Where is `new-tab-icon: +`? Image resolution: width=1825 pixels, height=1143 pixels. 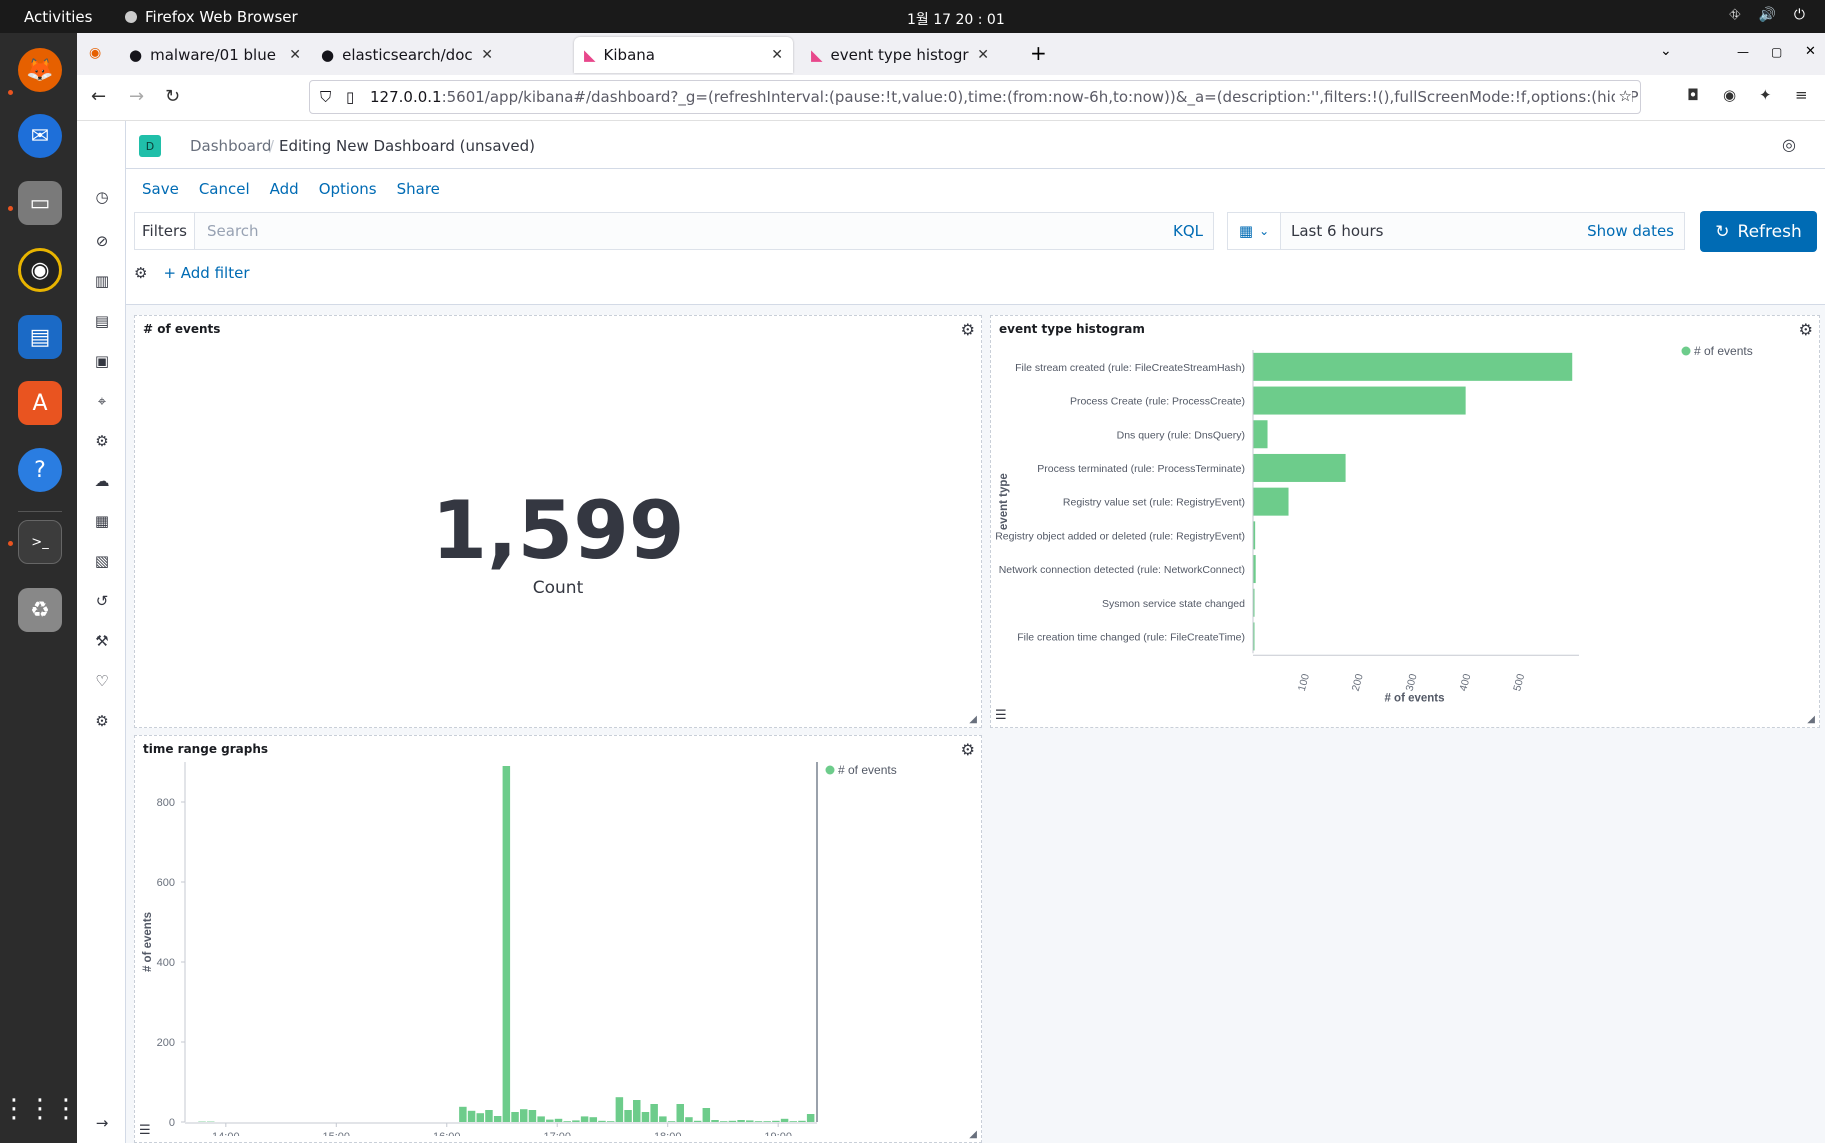 new-tab-icon: + is located at coordinates (1038, 53).